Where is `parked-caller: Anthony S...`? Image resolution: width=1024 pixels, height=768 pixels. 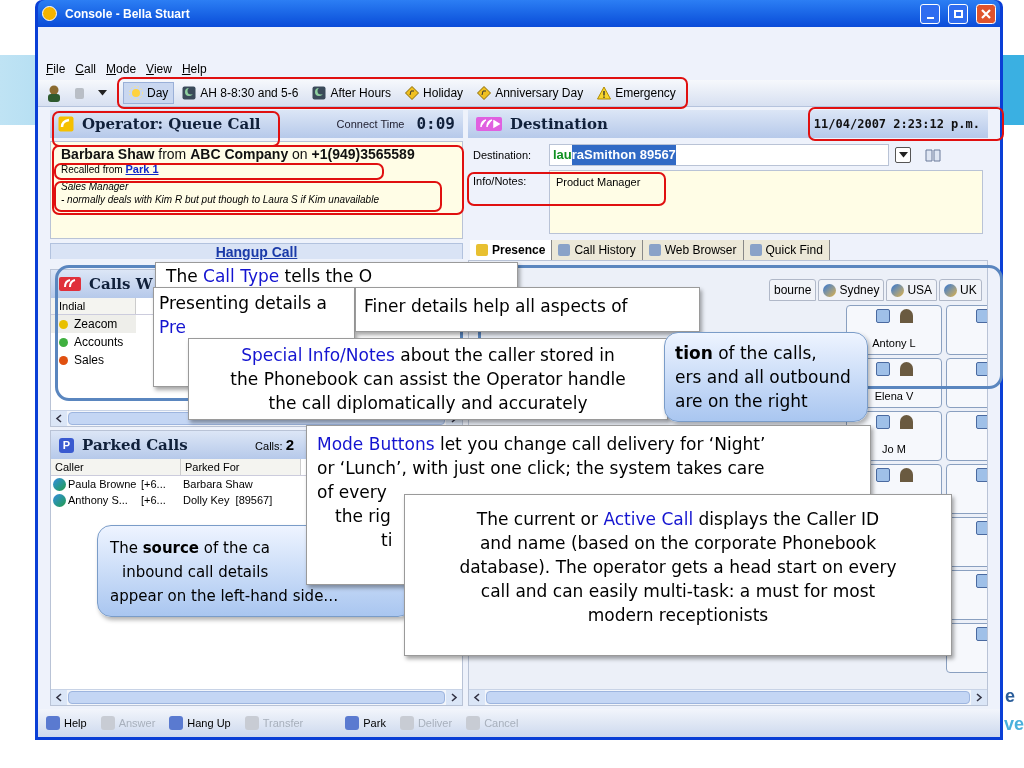 parked-caller: Anthony S... is located at coordinates (98, 500).